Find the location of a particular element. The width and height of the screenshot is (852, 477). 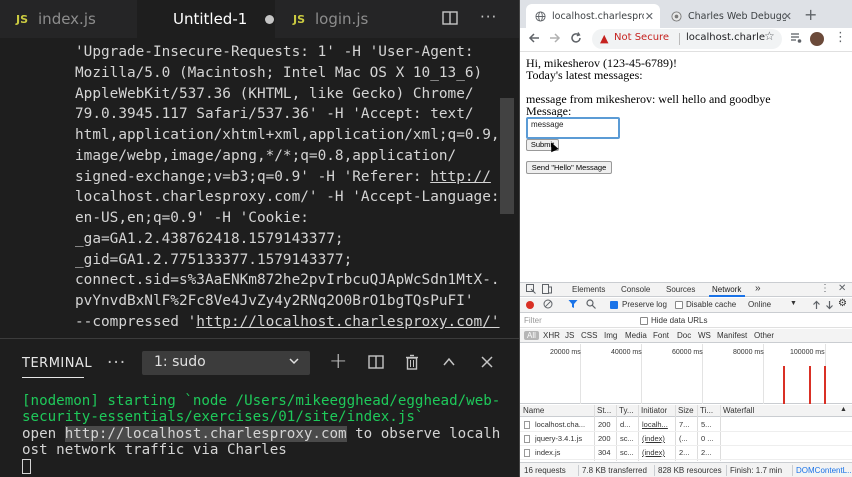

timeline-tick-label: 100000 ms is located at coordinates (807, 352).